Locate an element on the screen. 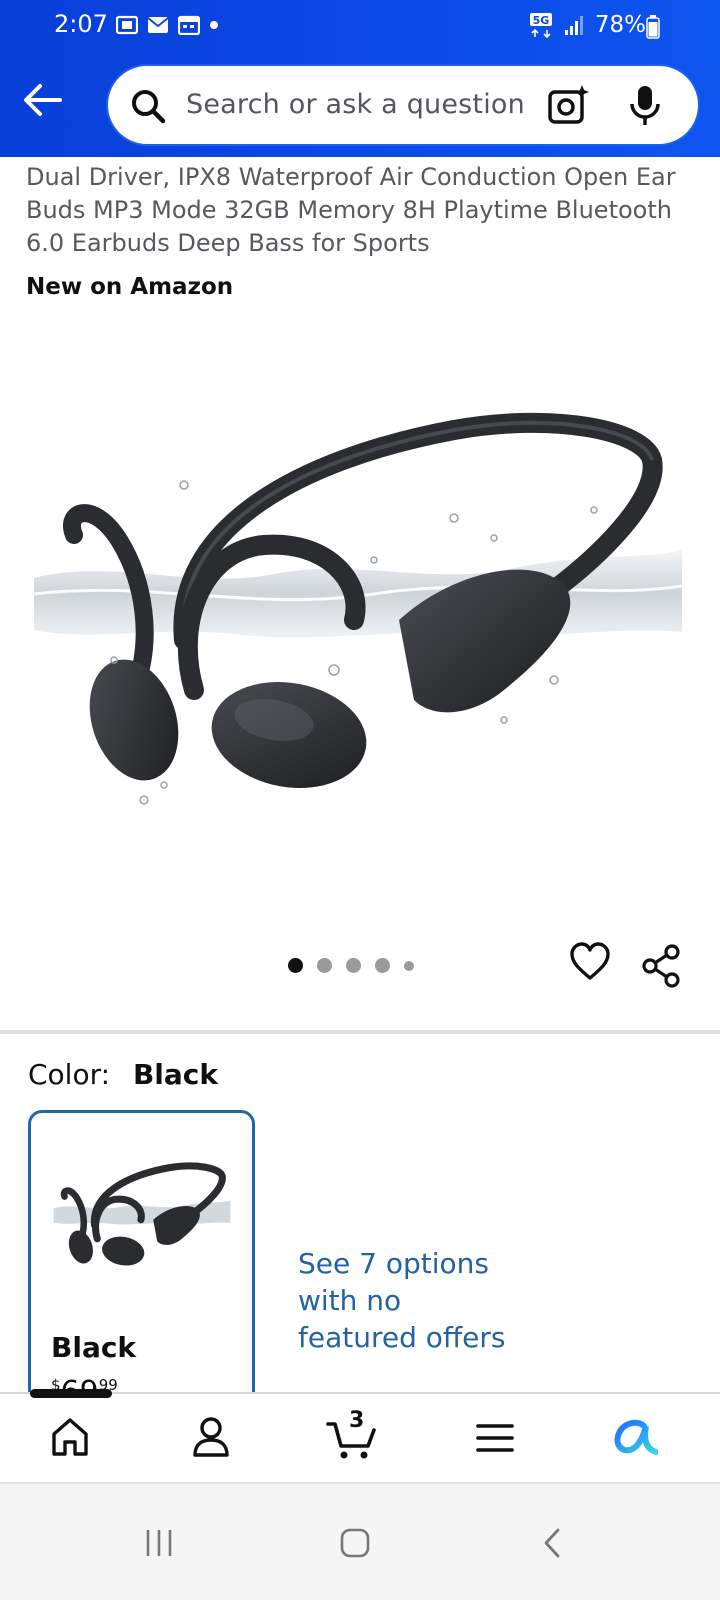 The image size is (720, 1600). image-carousel-dots is located at coordinates (351, 965).